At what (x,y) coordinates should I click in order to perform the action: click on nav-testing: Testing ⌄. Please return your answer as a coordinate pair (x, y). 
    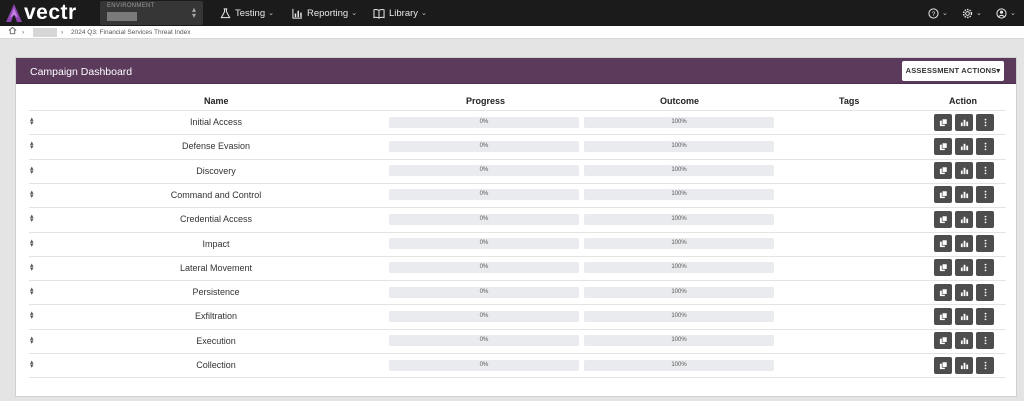
    Looking at the image, I should click on (247, 13).